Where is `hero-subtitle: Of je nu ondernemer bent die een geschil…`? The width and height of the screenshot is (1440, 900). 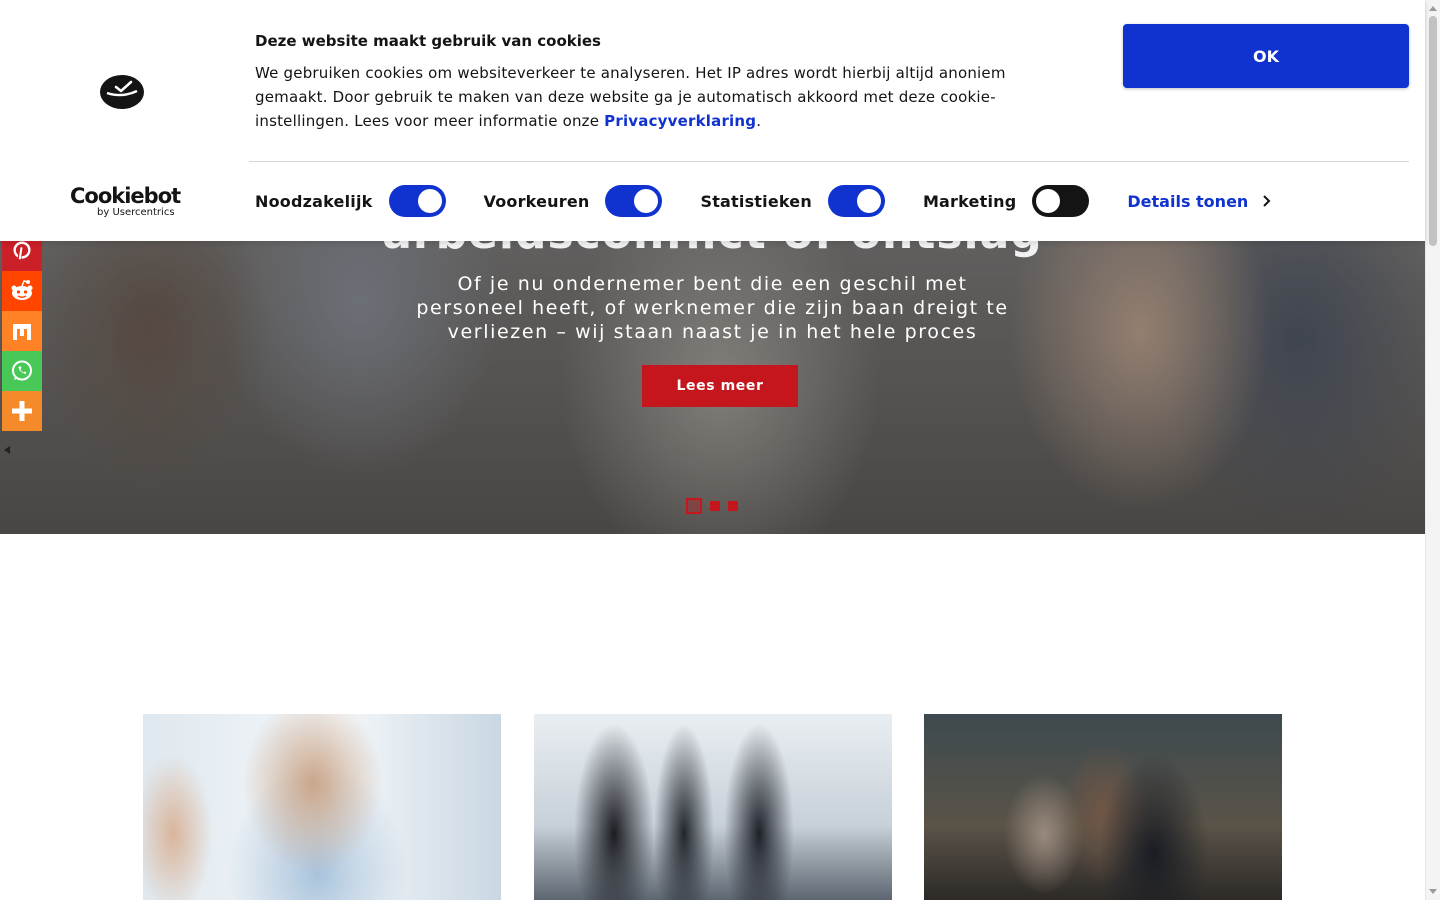 hero-subtitle: Of je nu ondernemer bent die een geschil… is located at coordinates (712, 308).